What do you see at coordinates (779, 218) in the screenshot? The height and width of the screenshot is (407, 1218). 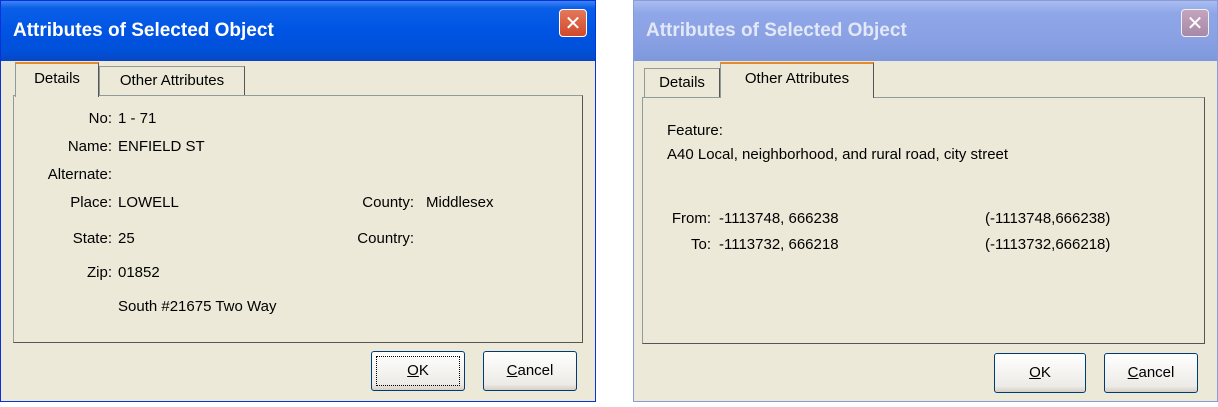 I see `from-value: -1113748, 666238` at bounding box center [779, 218].